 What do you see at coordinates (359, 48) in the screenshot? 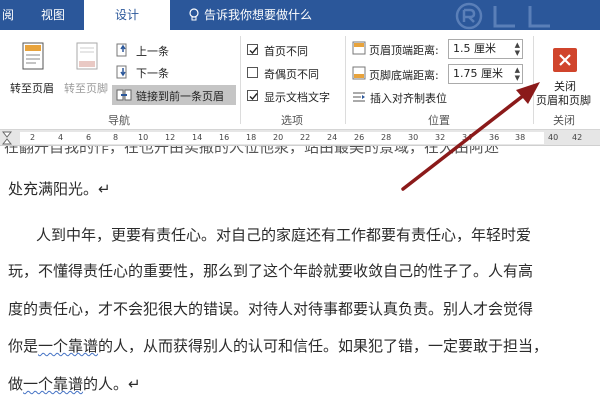
I see `header-top-distance-icon` at bounding box center [359, 48].